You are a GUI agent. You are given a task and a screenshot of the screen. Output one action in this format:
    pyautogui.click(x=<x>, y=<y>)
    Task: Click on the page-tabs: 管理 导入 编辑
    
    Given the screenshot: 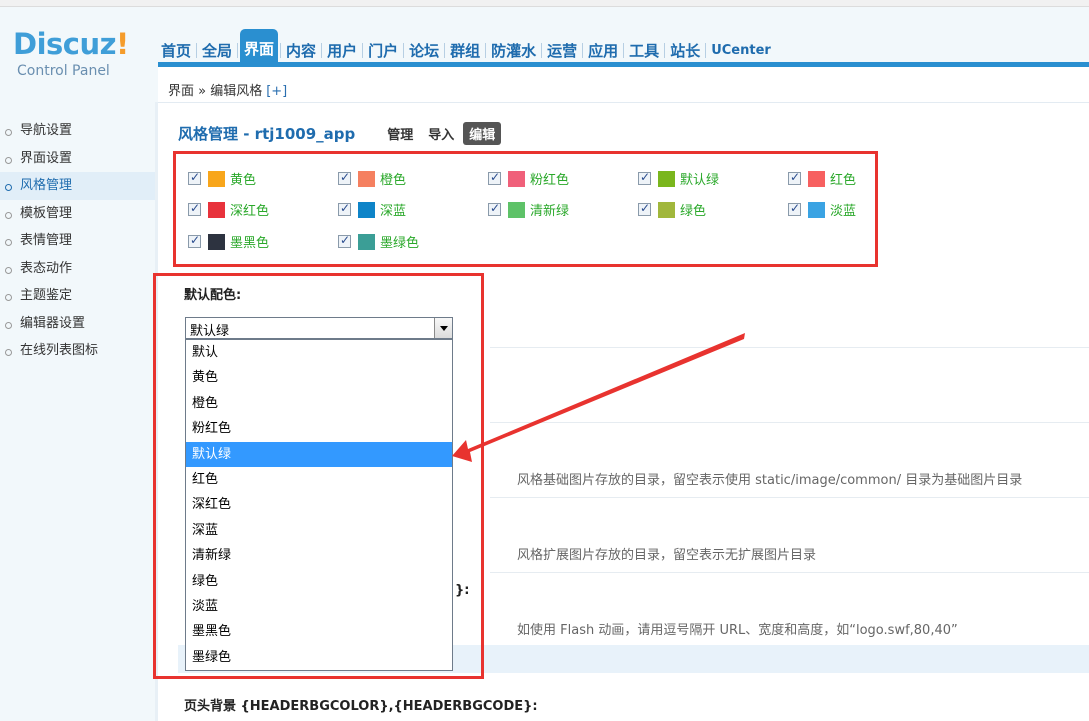 What is the action you would take?
    pyautogui.click(x=442, y=133)
    